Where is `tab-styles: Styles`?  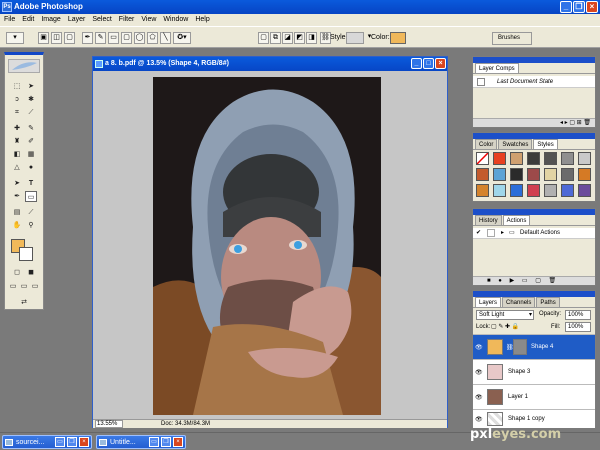 tab-styles: Styles is located at coordinates (545, 144).